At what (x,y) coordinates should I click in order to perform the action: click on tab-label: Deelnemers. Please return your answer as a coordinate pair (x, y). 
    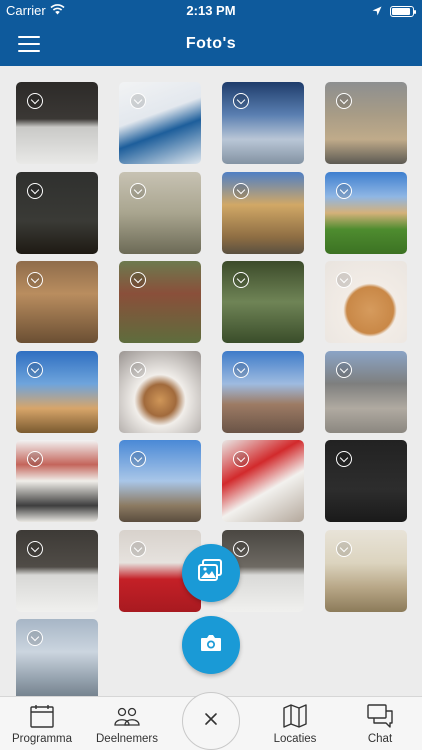
    Looking at the image, I should click on (127, 739).